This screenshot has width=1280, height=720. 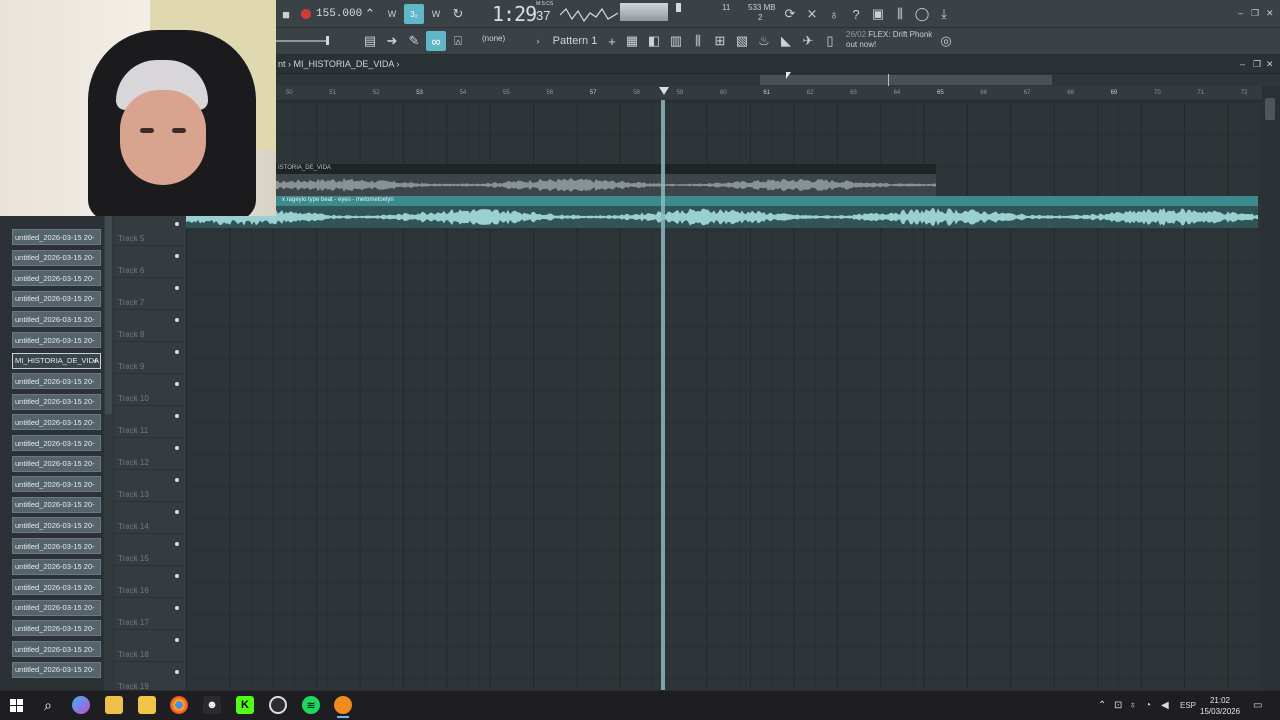 I want to click on stop-icon: ■, so click(x=286, y=14).